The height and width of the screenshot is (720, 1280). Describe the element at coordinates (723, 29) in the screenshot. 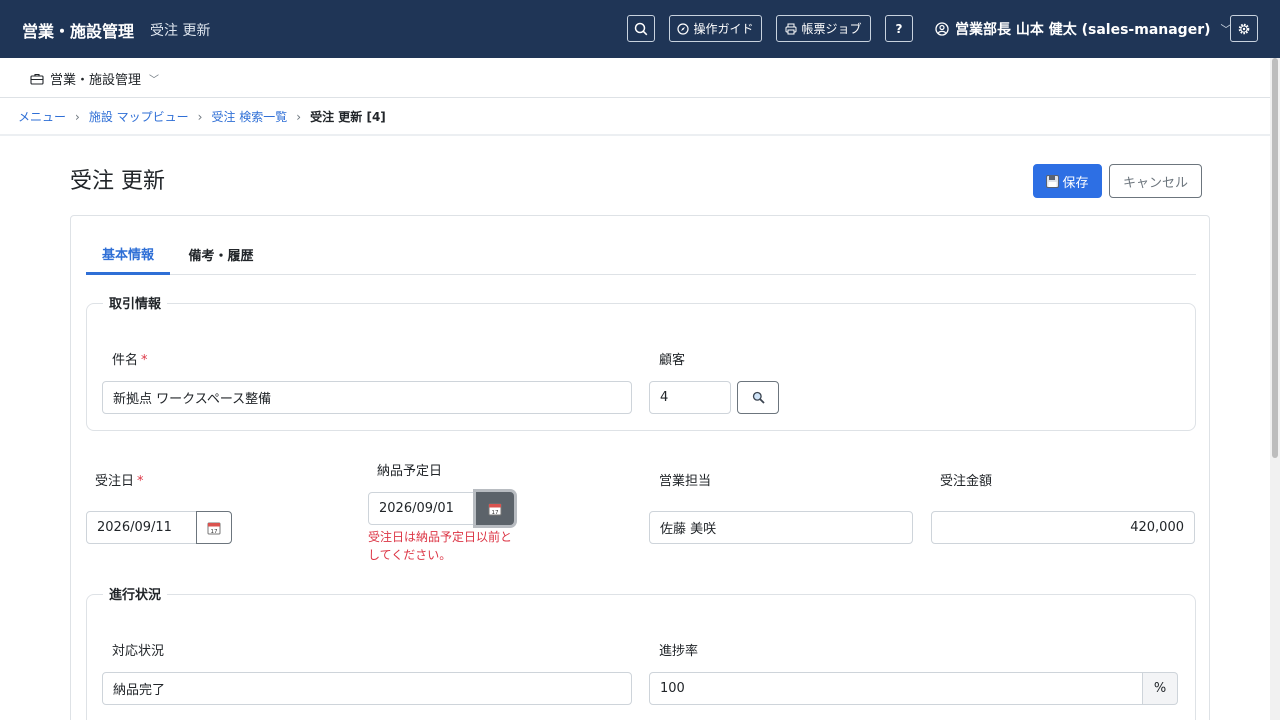

I see `guide-button-label: 操作ガイド` at that location.